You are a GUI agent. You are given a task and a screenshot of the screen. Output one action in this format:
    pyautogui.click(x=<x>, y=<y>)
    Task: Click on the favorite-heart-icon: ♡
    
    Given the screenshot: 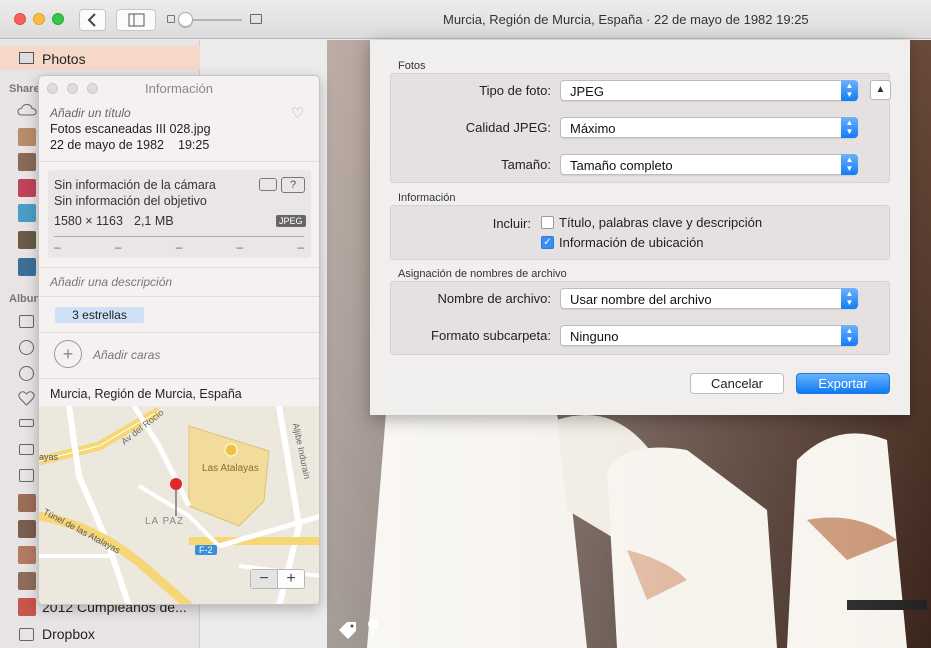 What is the action you would take?
    pyautogui.click(x=297, y=113)
    